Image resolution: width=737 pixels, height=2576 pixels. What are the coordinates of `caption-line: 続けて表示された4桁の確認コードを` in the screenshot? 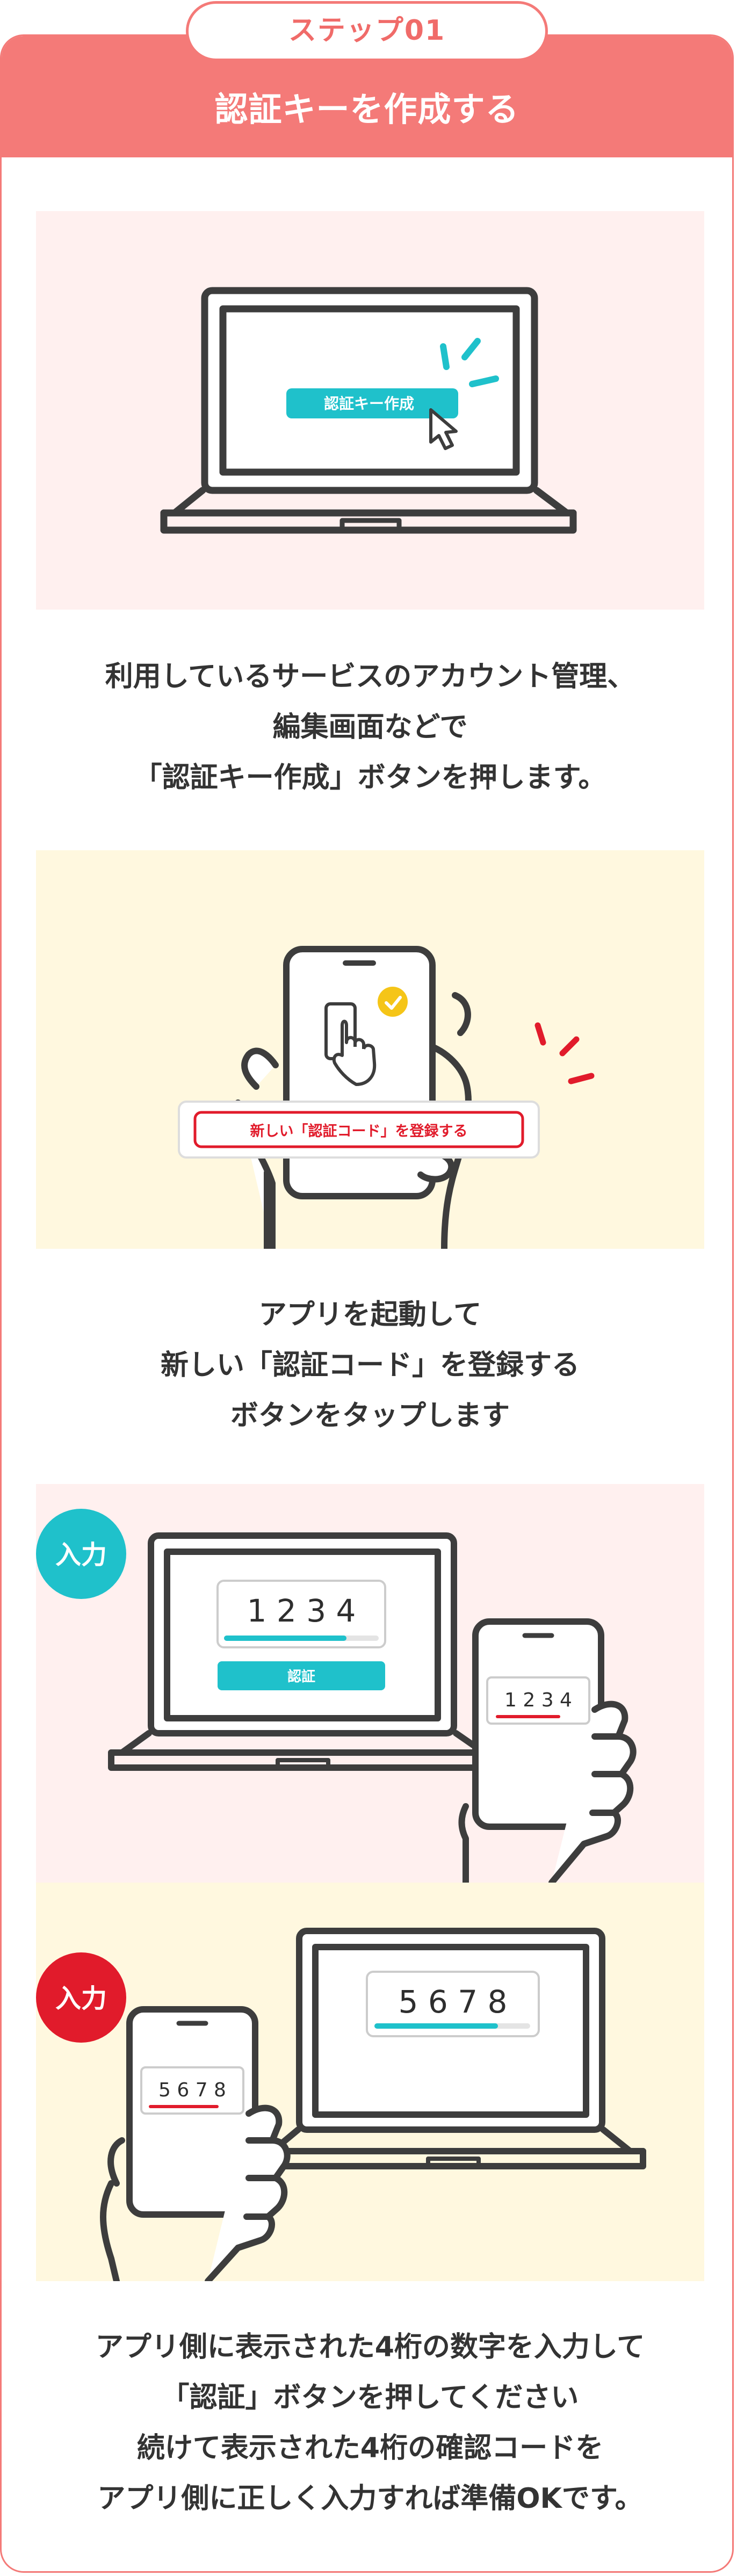 It's located at (370, 2448).